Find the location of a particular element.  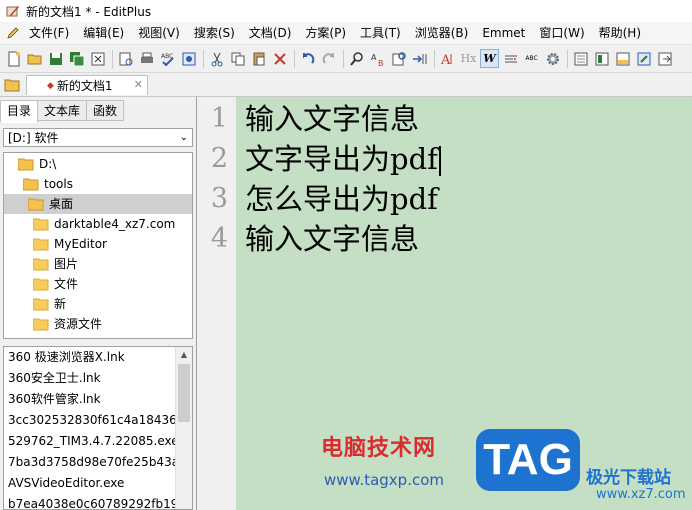

tree-node: 新 is located at coordinates (49, 304).